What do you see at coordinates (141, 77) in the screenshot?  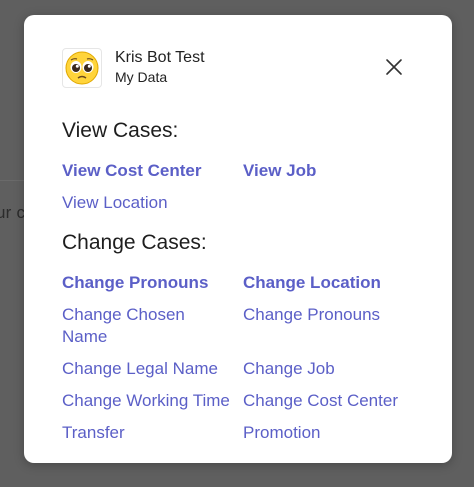 I see `bot-subtitle: My Data` at bounding box center [141, 77].